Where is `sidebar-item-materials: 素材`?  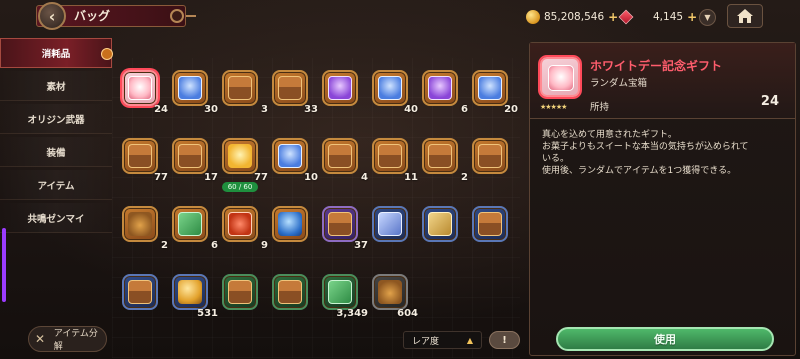
sidebar-item-materials: 素材 is located at coordinates (56, 86).